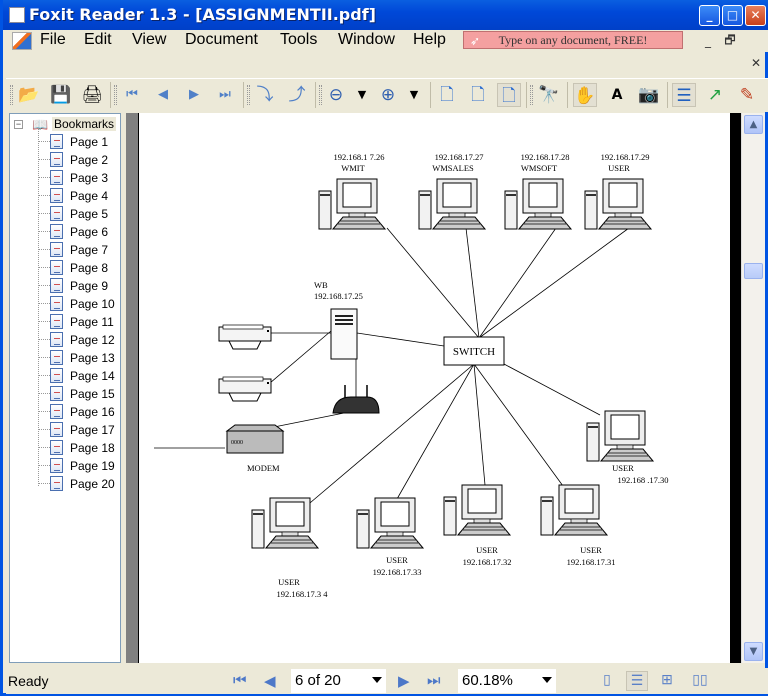 This screenshot has height=696, width=768. Describe the element at coordinates (649, 95) in the screenshot. I see `camera-icon: 📷` at that location.